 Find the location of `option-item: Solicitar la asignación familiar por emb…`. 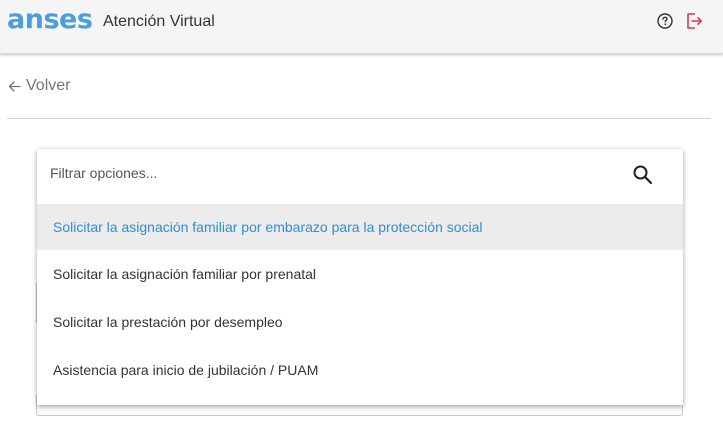

option-item: Solicitar la asignación familiar por emb… is located at coordinates (360, 227).